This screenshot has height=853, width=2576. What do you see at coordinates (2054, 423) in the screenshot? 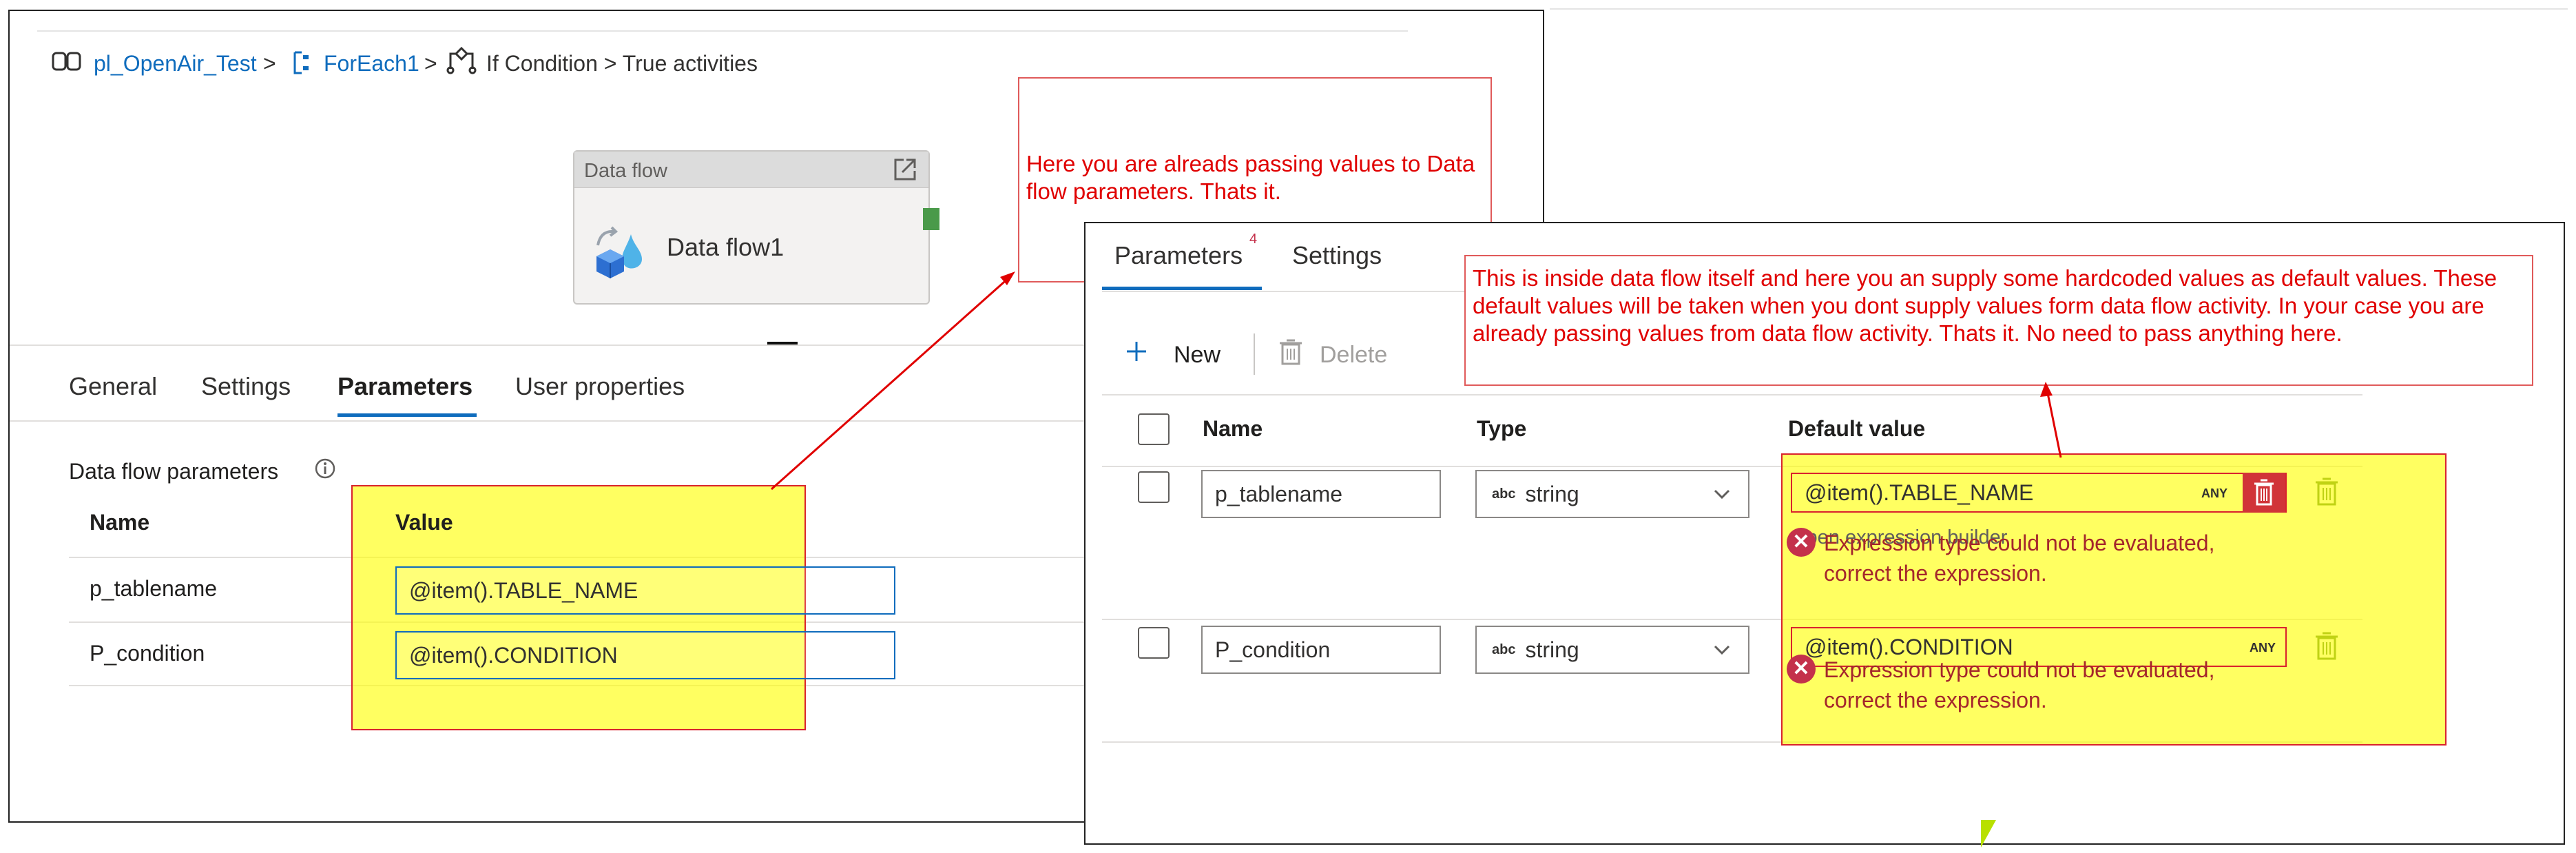
I see `arrow-right-line` at bounding box center [2054, 423].